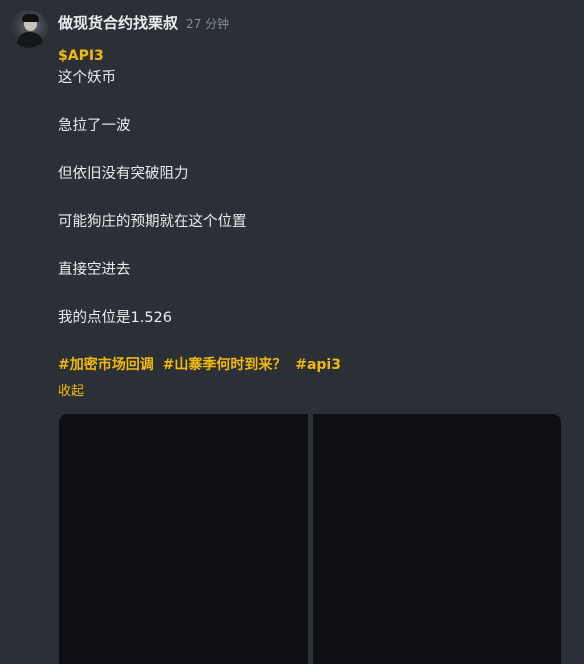 The width and height of the screenshot is (584, 664). Describe the element at coordinates (123, 174) in the screenshot. I see `post-line: 但依旧没有突破阻力` at that location.